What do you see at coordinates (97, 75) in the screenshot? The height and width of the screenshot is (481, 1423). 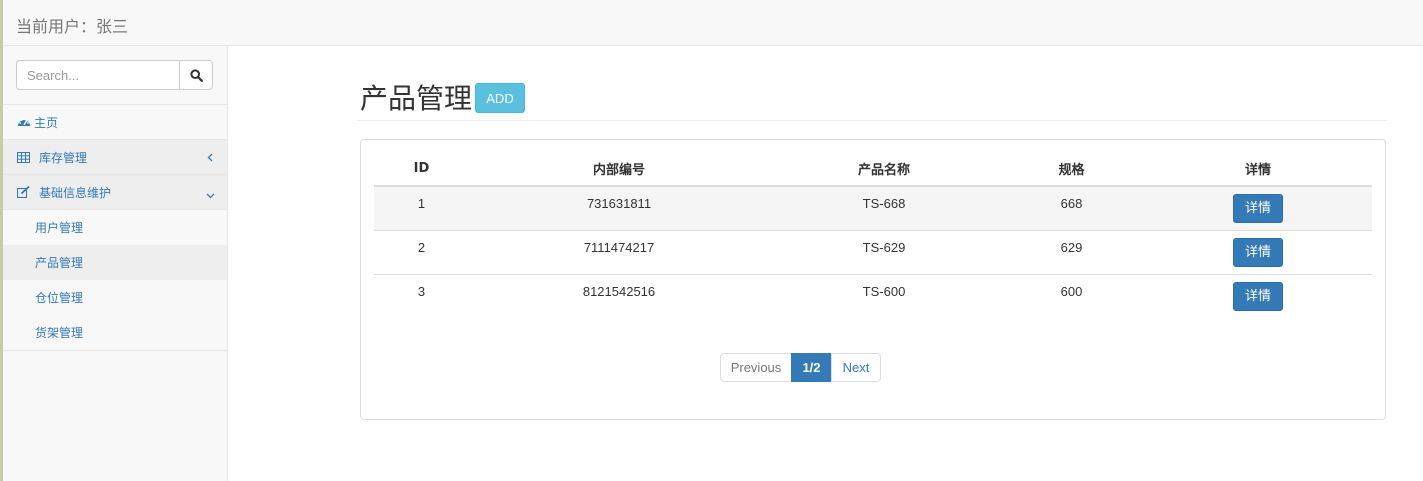 I see `search-input` at bounding box center [97, 75].